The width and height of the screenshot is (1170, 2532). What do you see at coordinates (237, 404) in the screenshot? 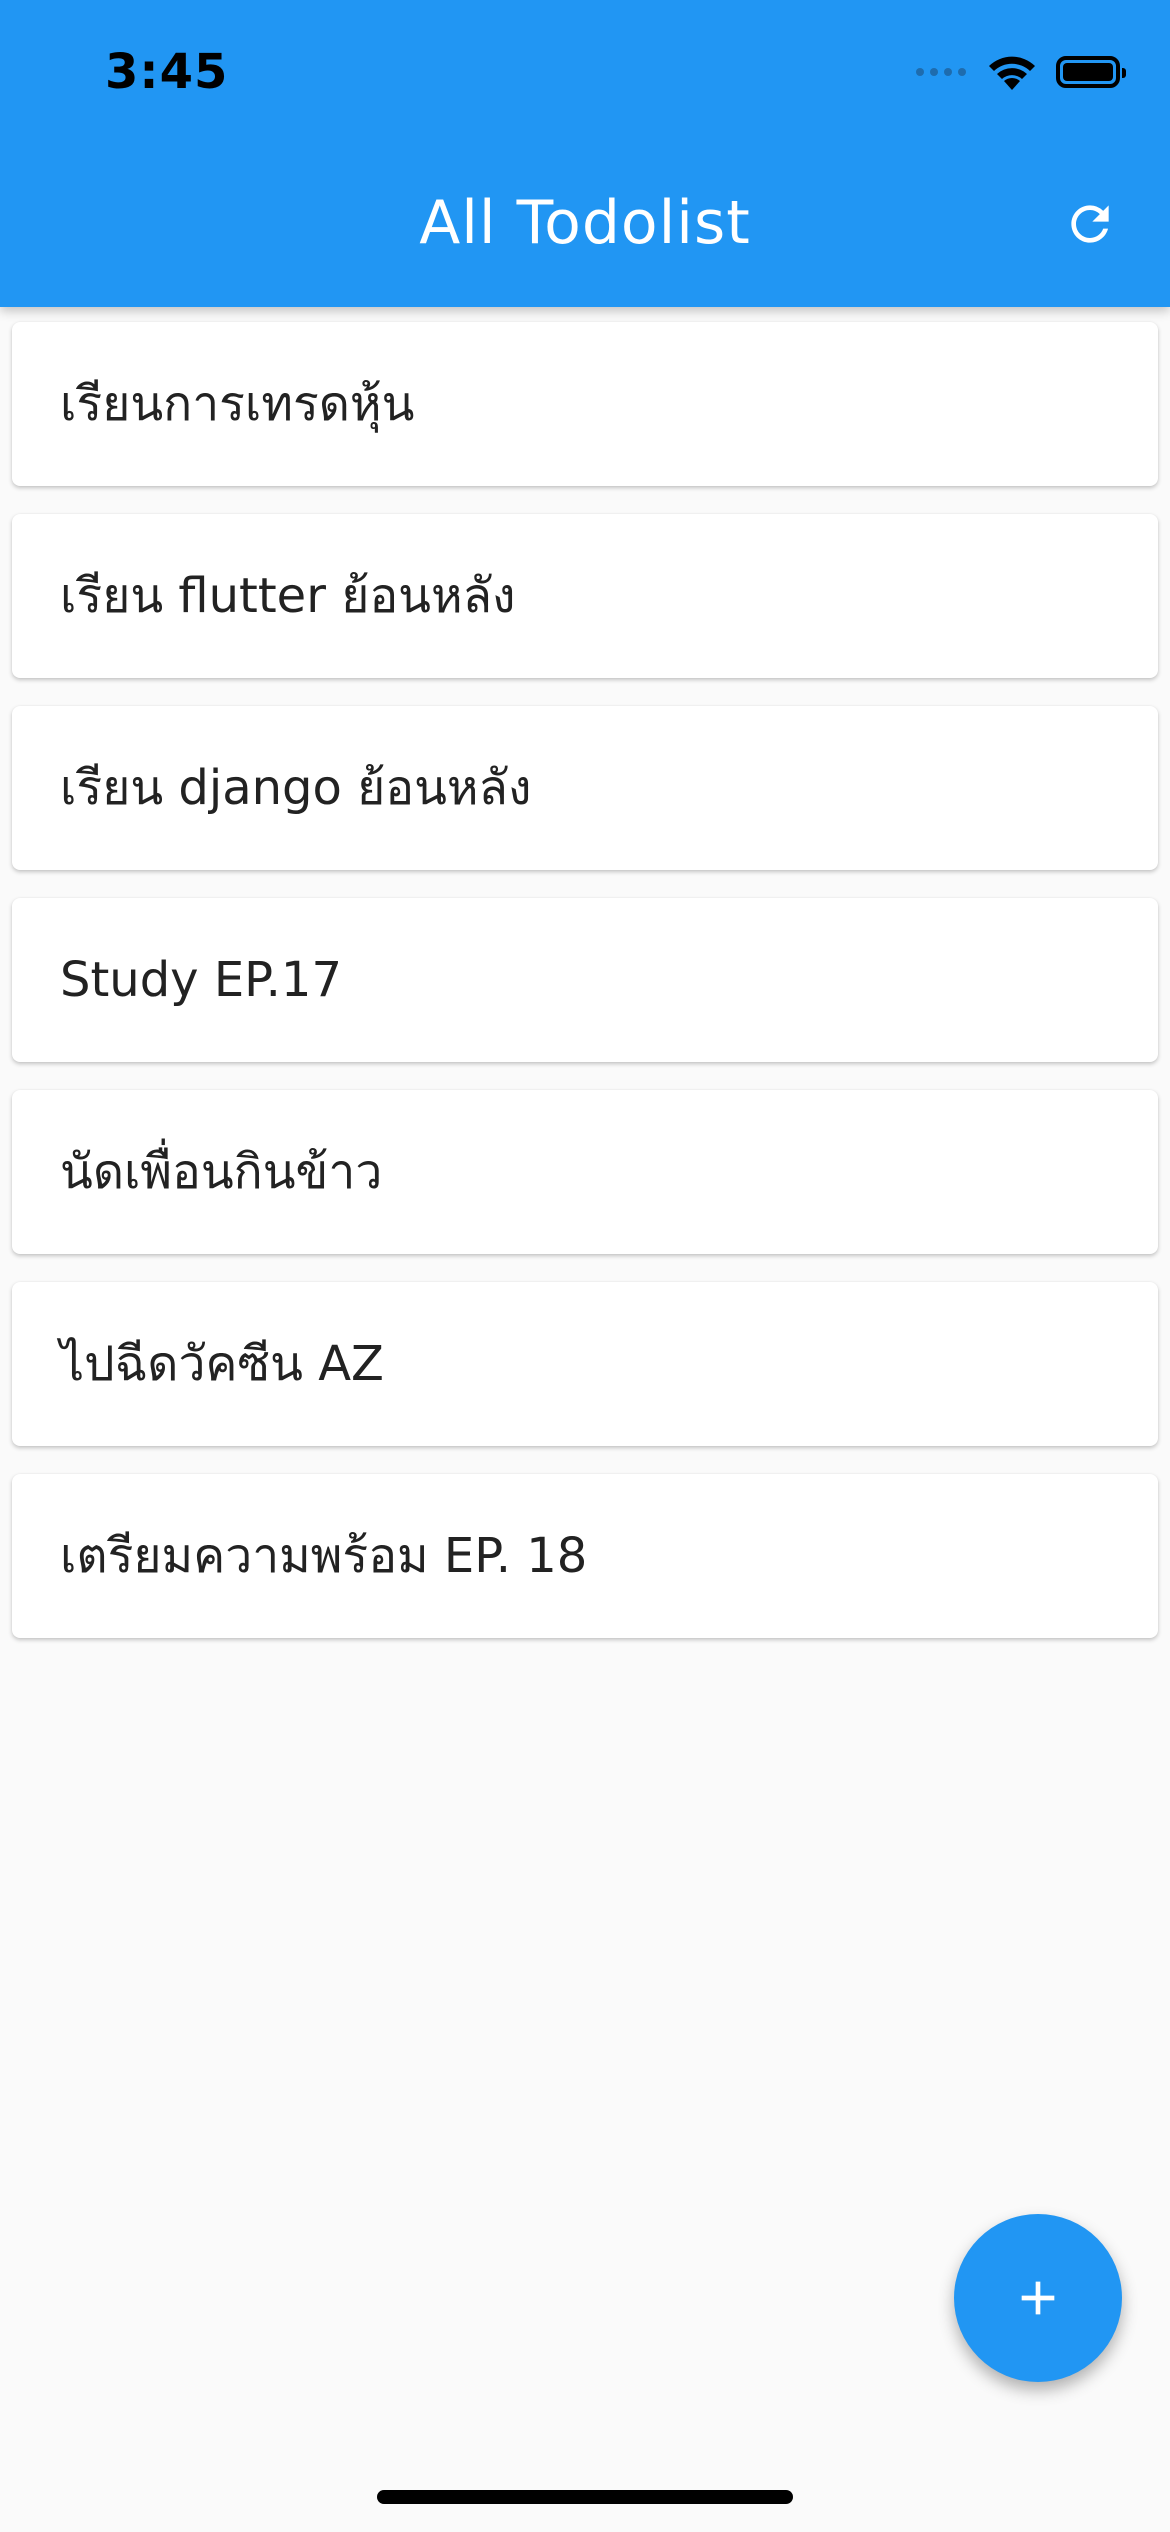
I see `todo-item-title: เรียนการเทรดหุ้น` at bounding box center [237, 404].